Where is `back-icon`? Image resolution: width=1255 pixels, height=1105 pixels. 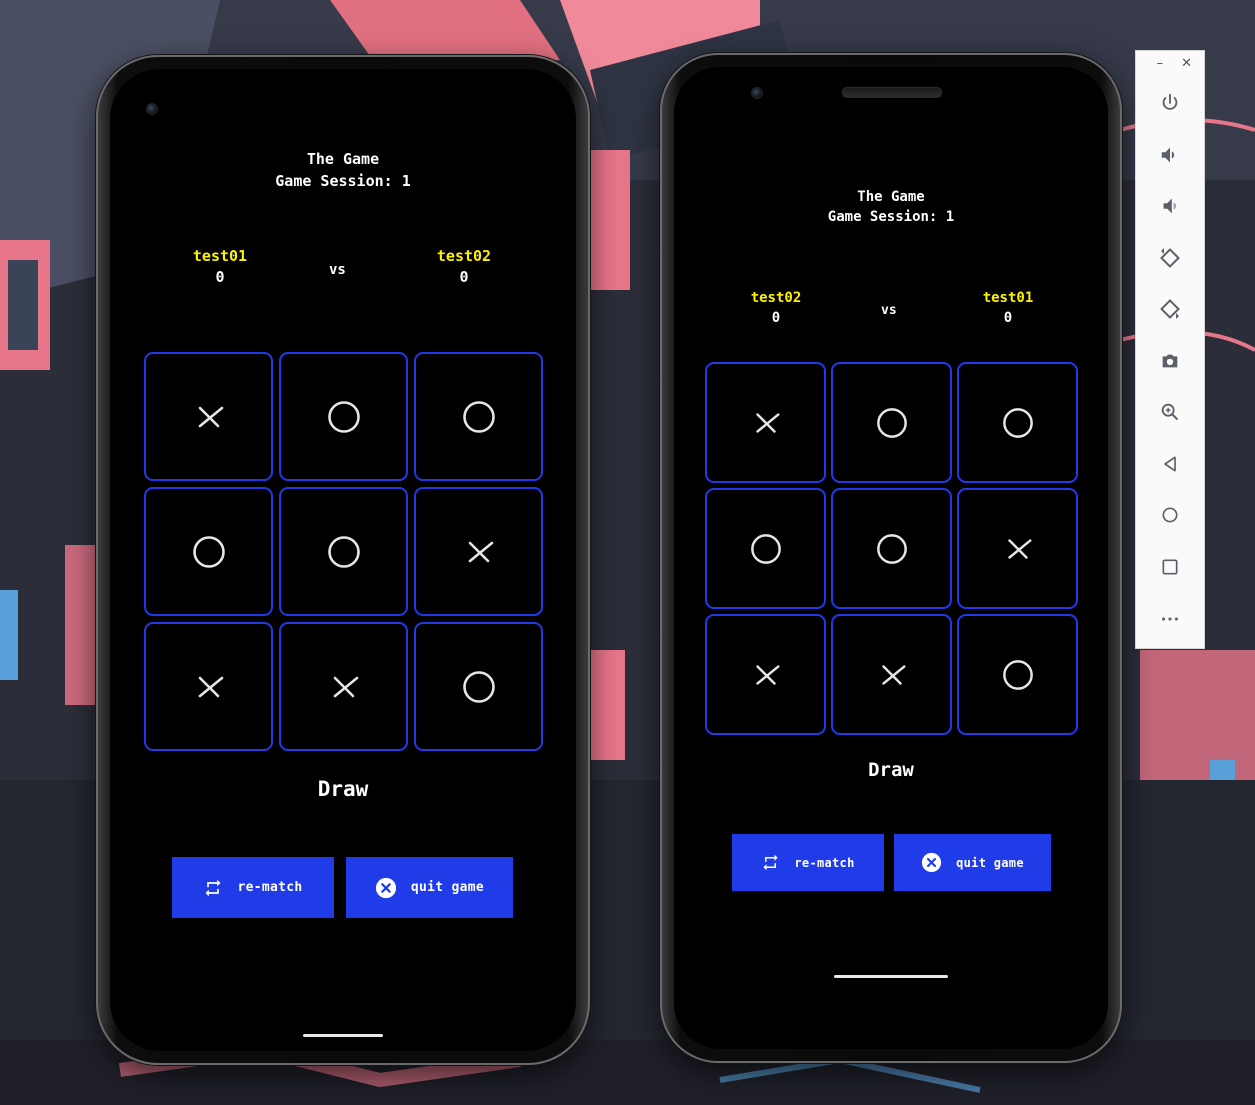
back-icon is located at coordinates (1170, 464).